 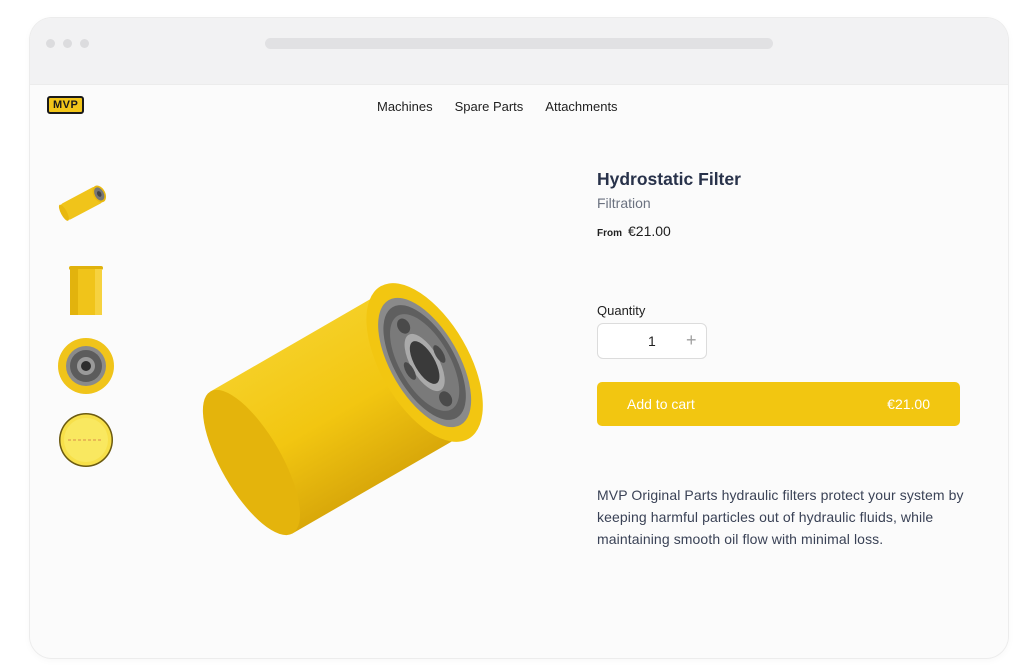 I want to click on filter-side-thumbnail-image, so click(x=86, y=290).